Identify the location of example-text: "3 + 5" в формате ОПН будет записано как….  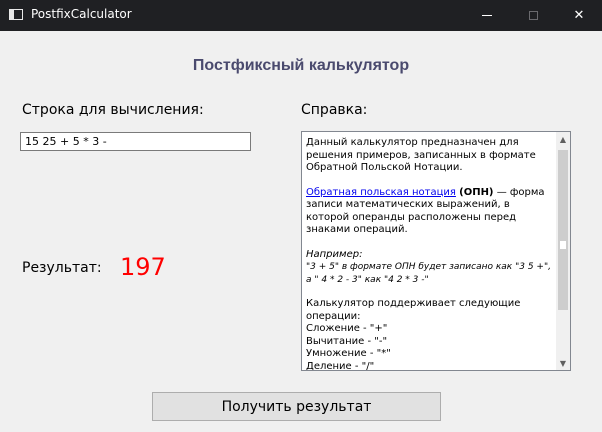
(428, 273).